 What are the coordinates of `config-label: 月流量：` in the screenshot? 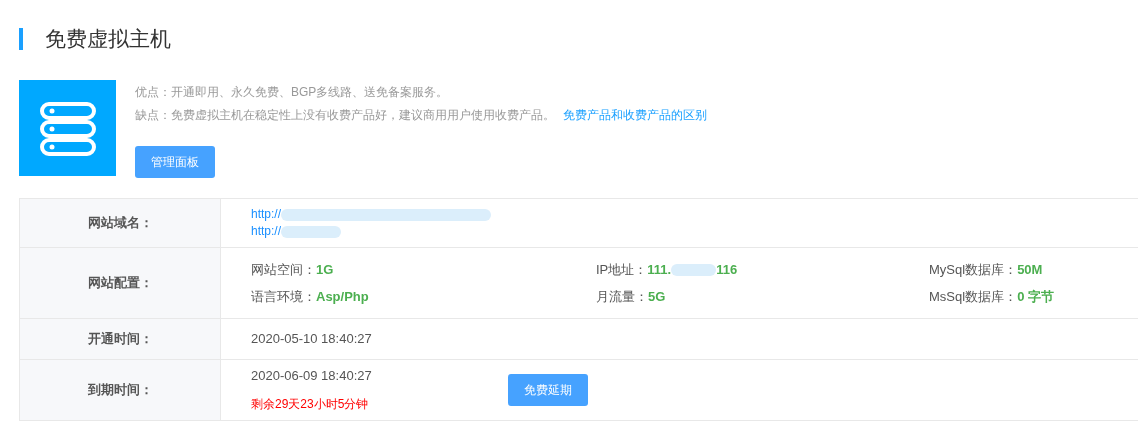 It's located at (622, 296).